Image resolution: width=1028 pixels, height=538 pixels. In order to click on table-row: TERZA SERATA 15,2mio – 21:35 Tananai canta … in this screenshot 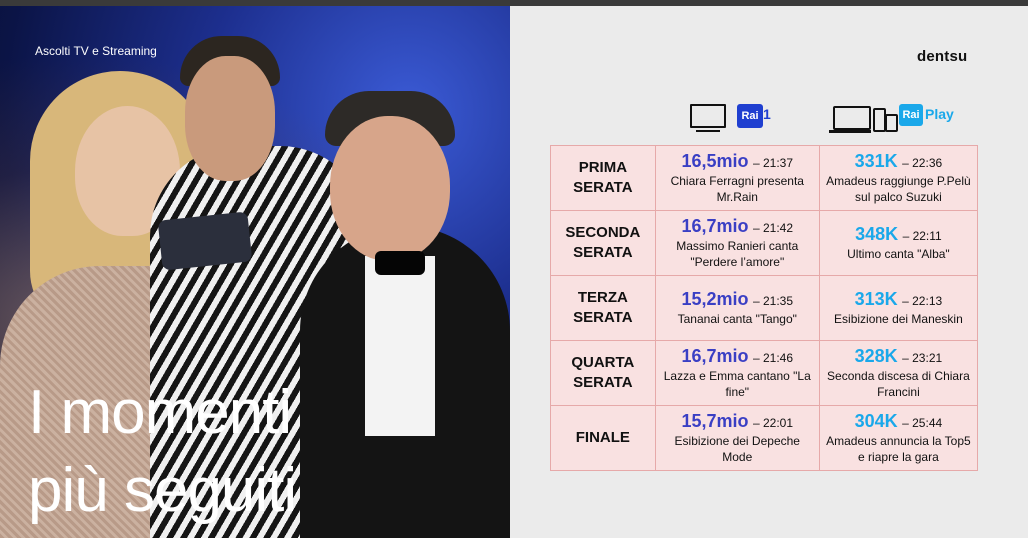, I will do `click(764, 308)`.